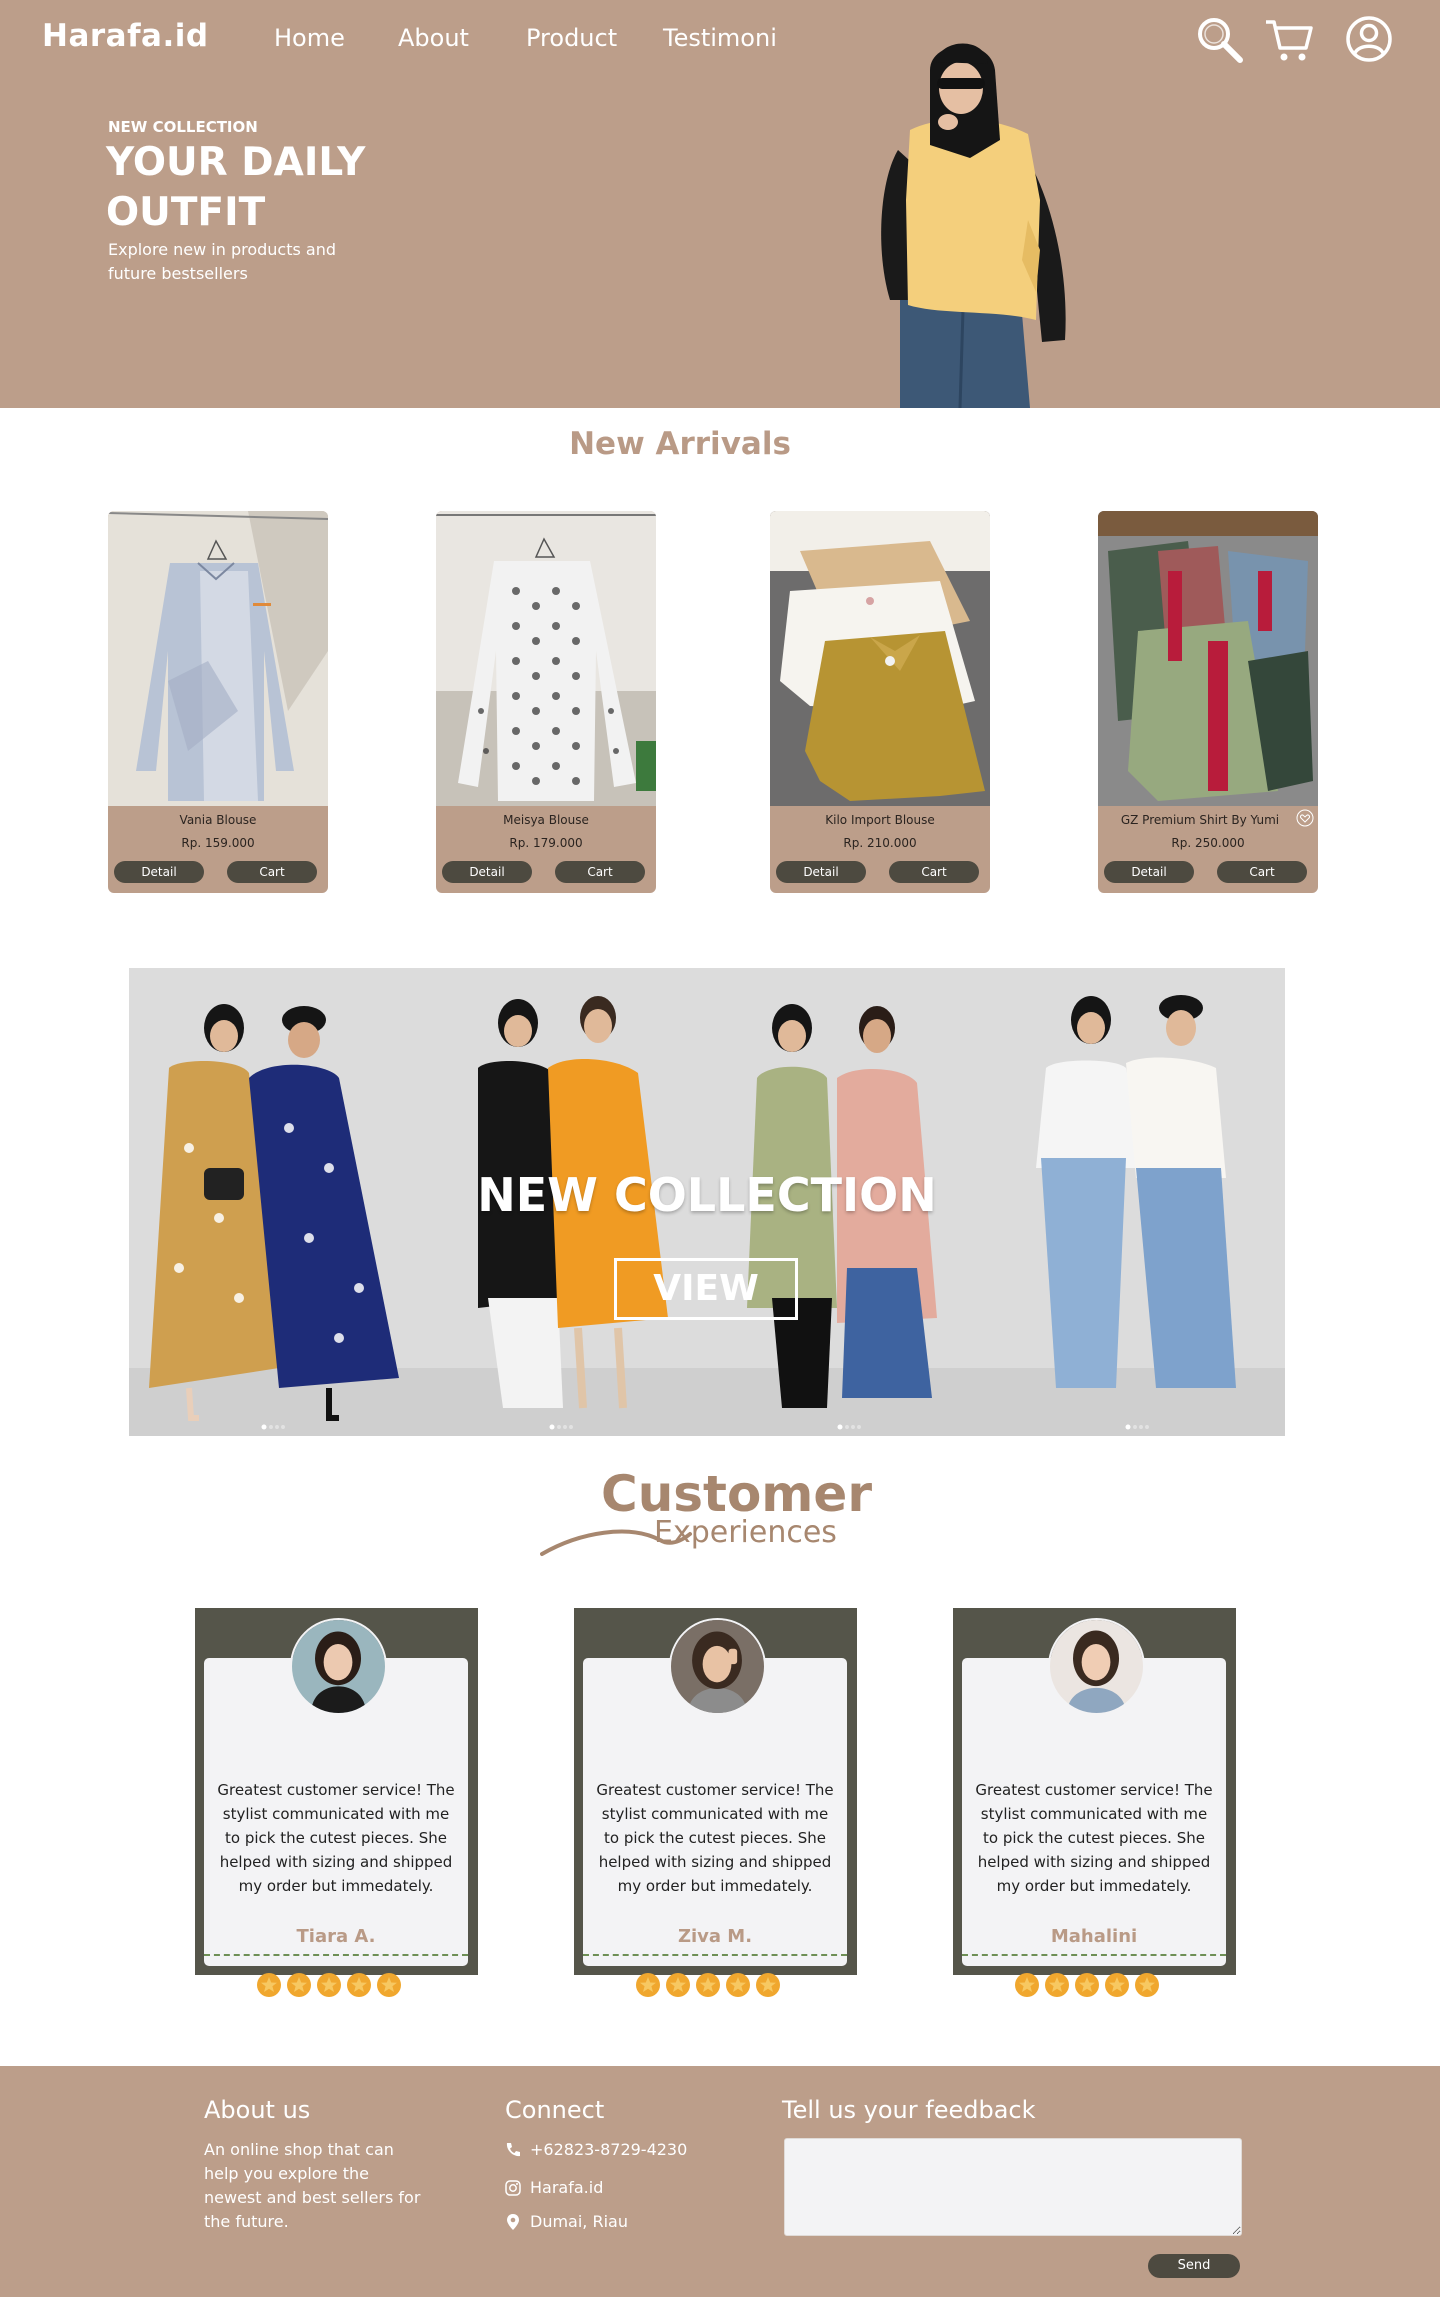  Describe the element at coordinates (1219, 39) in the screenshot. I see `search-icon` at that location.